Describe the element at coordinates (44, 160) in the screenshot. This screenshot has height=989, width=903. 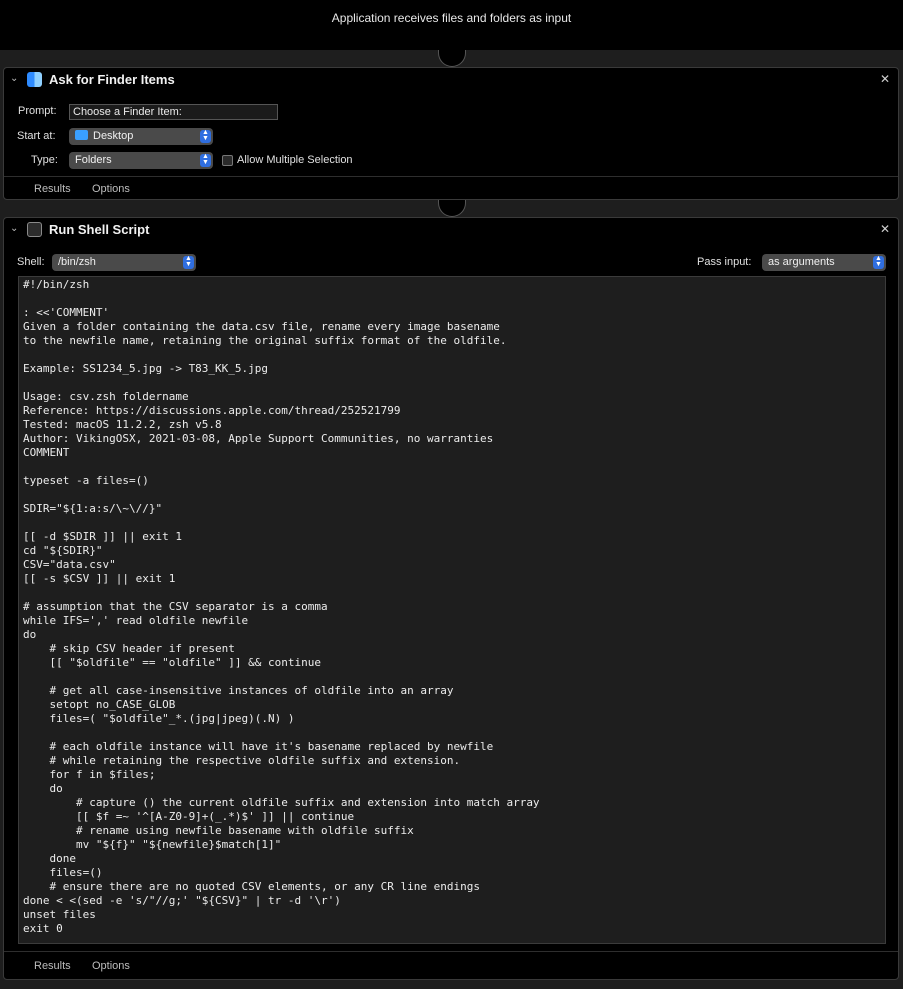
I see `type-label: Type:` at that location.